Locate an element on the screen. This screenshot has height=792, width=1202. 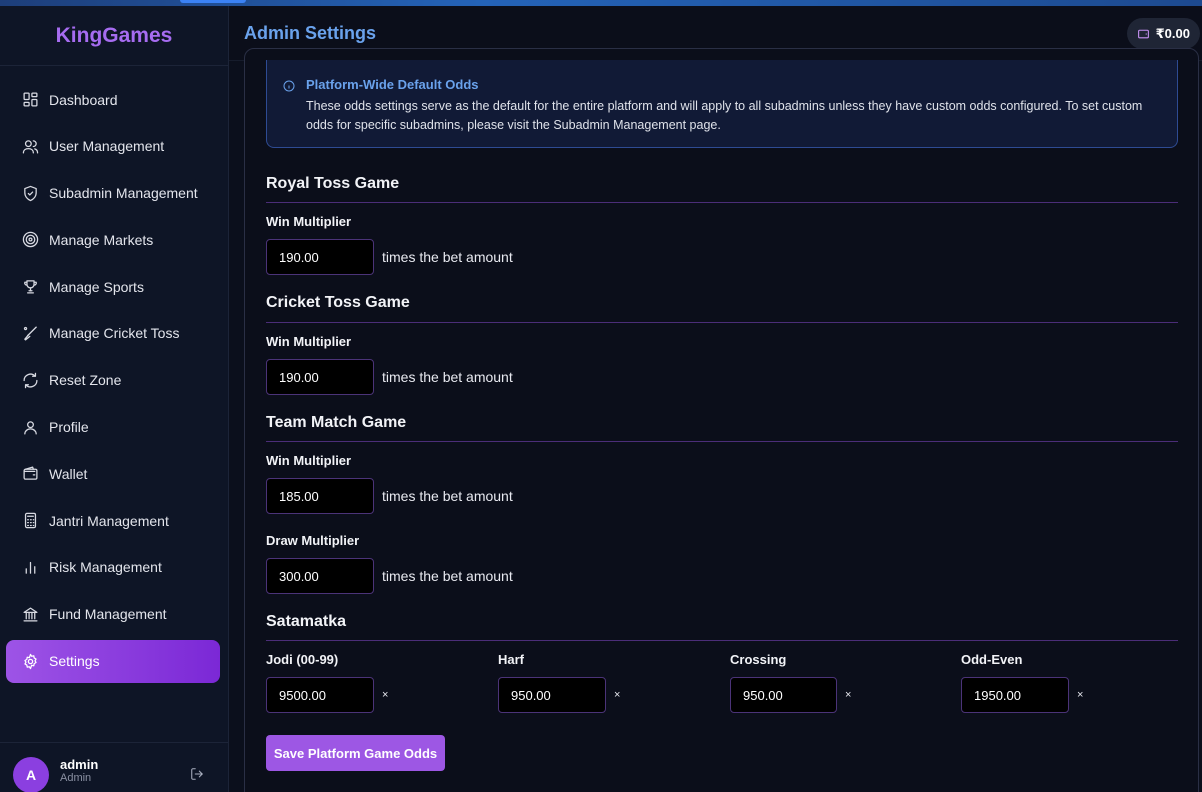
gear-icon is located at coordinates (30, 661).